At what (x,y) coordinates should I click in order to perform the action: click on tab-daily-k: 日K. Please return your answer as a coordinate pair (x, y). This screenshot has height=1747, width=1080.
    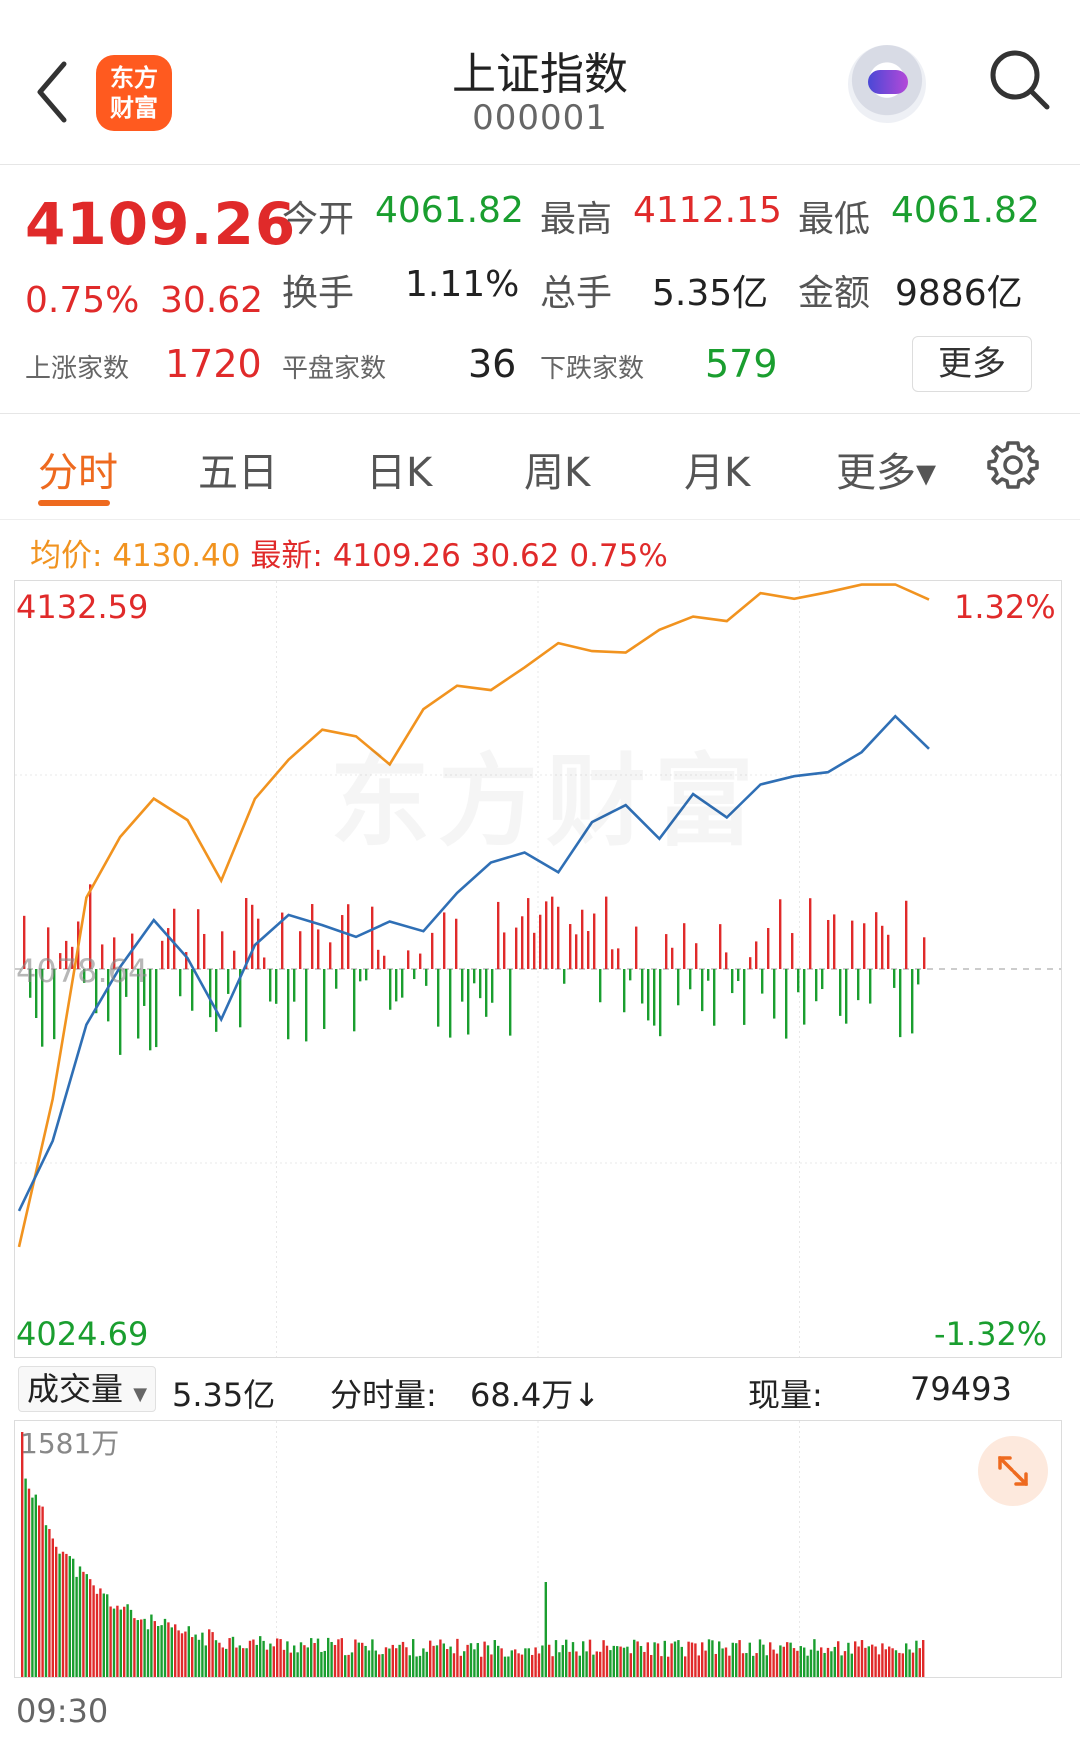
    Looking at the image, I should click on (399, 469).